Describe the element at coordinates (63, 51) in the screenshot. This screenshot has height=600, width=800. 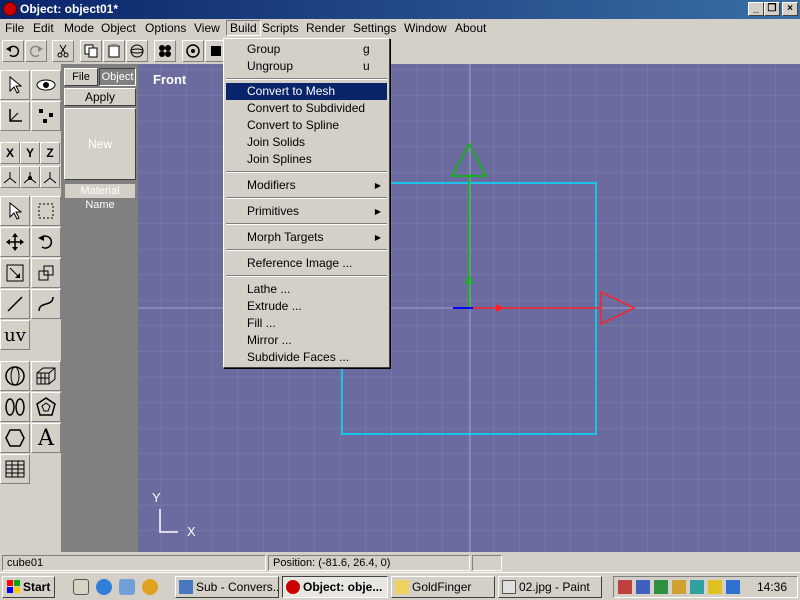
I see `cut-icon` at that location.